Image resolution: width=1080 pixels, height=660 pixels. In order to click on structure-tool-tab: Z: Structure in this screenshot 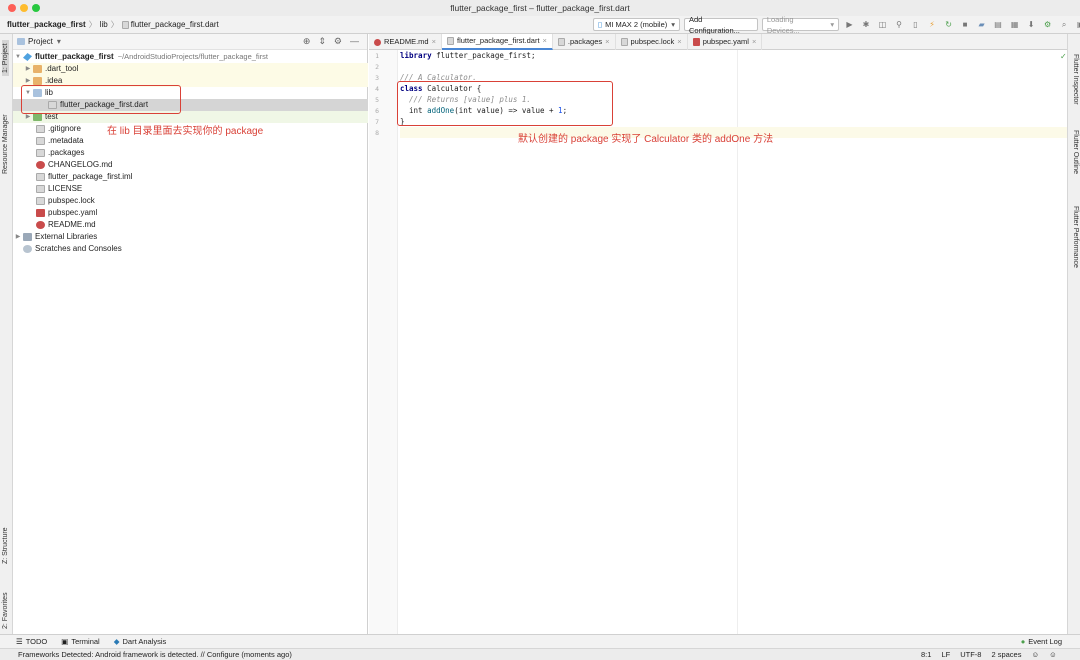, I will do `click(5, 545)`.